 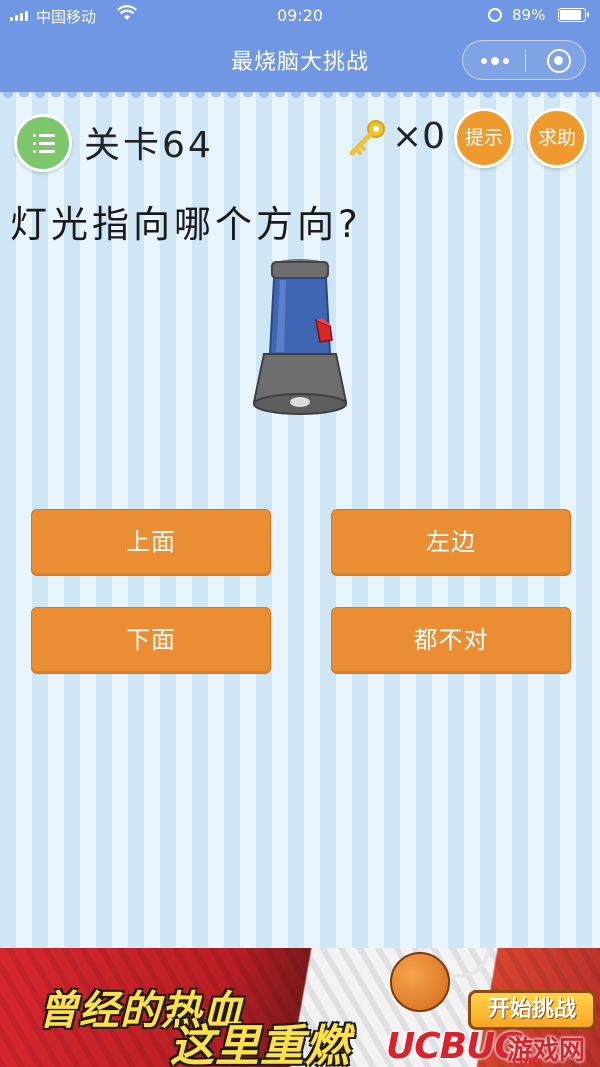 What do you see at coordinates (419, 136) in the screenshot?
I see `key-count: ×0` at bounding box center [419, 136].